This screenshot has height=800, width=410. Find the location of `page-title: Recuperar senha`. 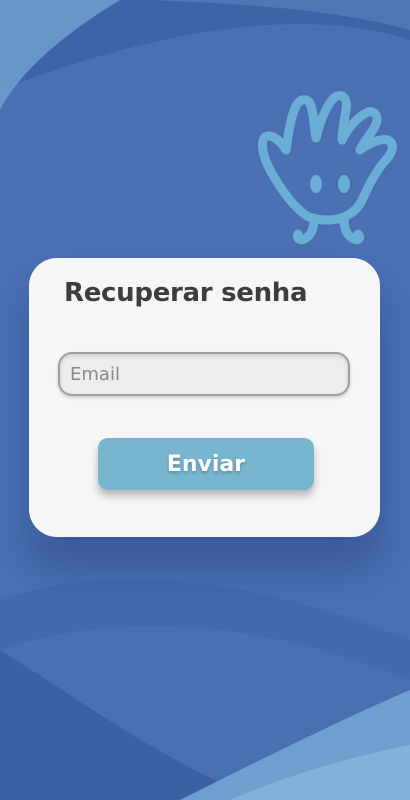

page-title: Recuperar senha is located at coordinates (186, 293).